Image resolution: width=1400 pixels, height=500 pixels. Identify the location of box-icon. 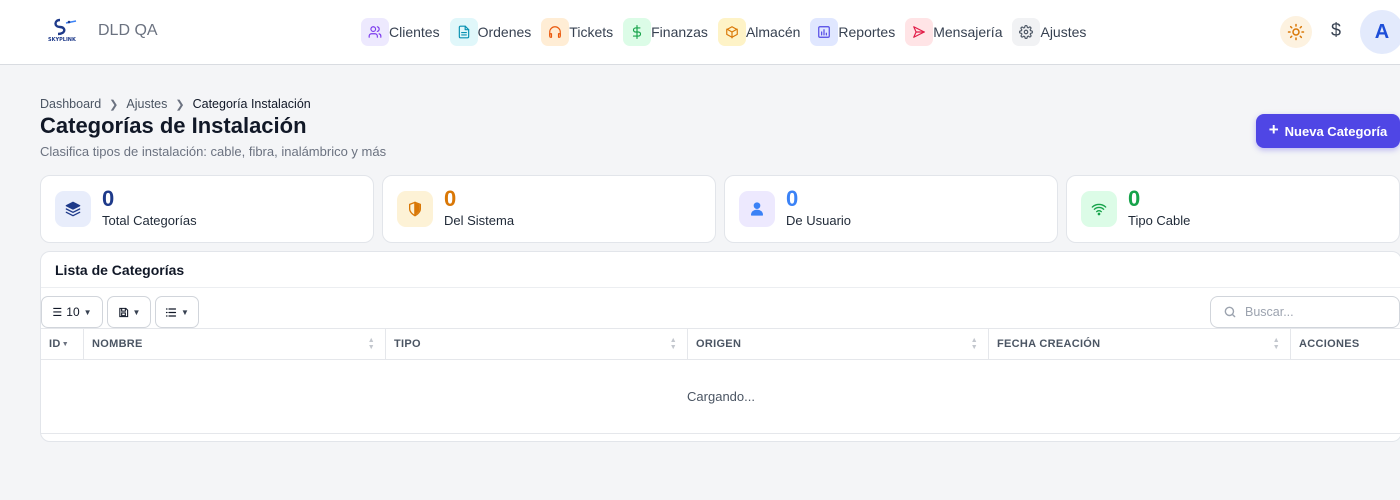
(732, 32).